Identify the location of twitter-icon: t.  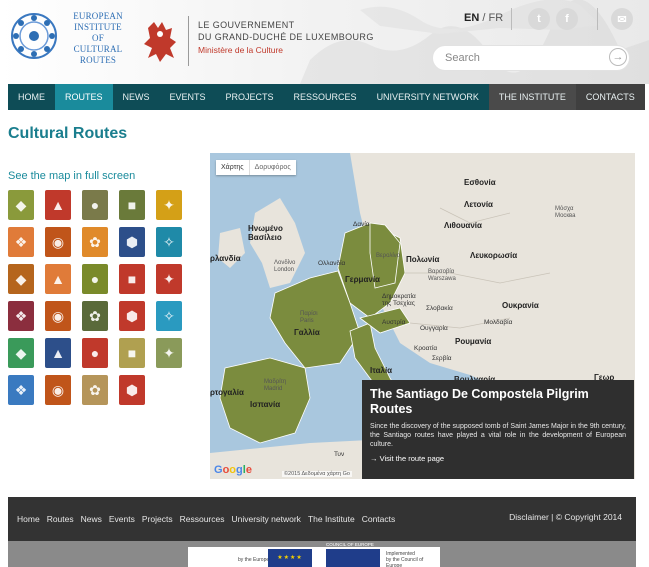
(539, 19).